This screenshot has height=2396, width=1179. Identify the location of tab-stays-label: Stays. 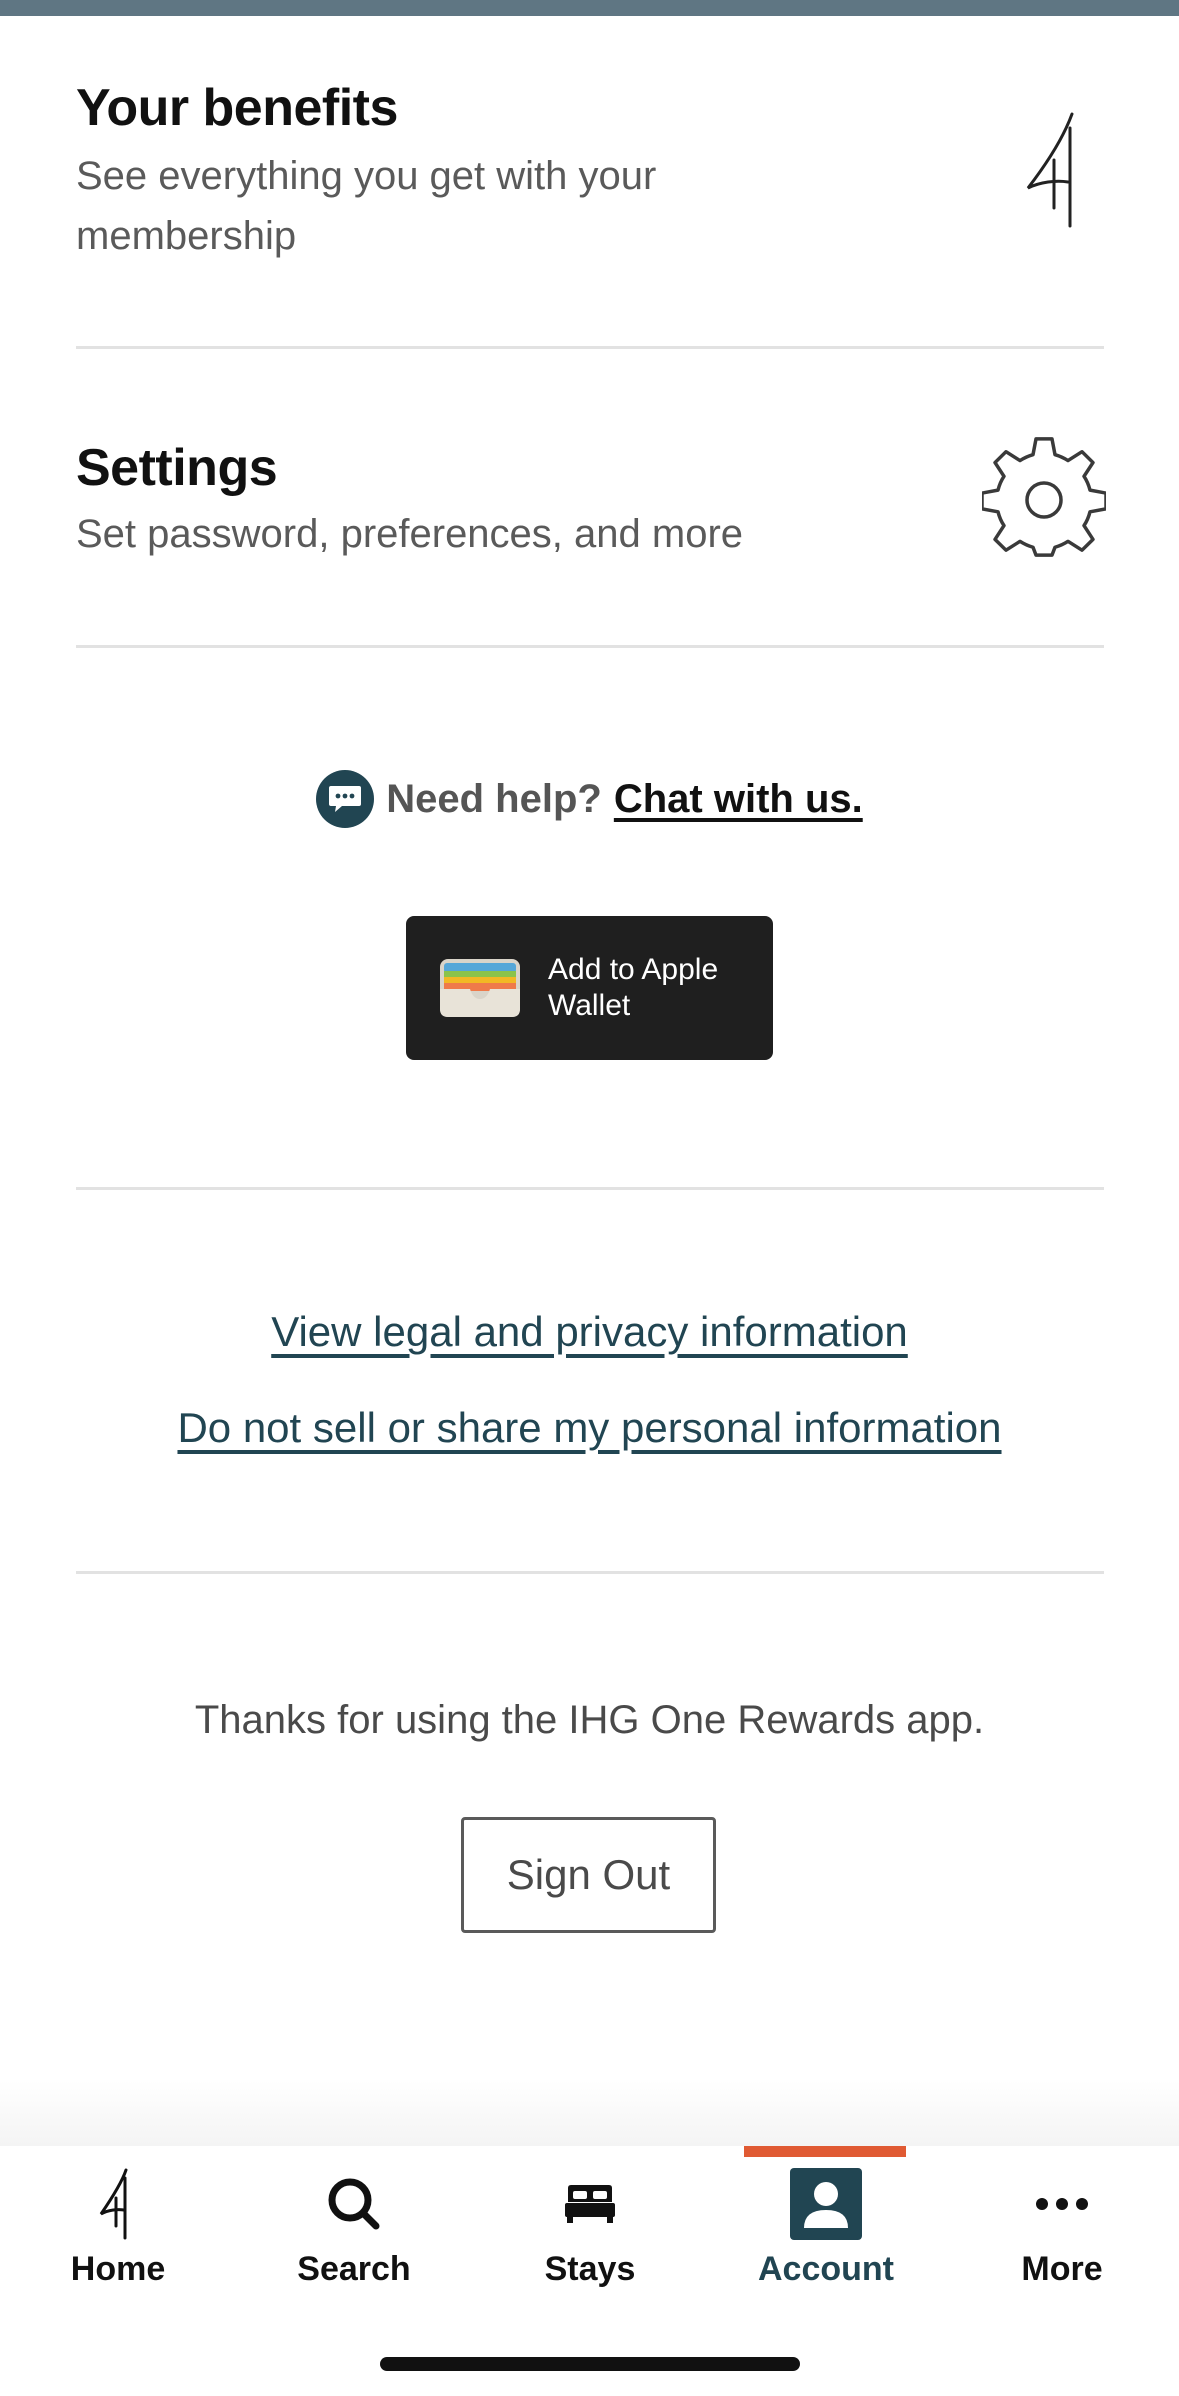
(590, 2269).